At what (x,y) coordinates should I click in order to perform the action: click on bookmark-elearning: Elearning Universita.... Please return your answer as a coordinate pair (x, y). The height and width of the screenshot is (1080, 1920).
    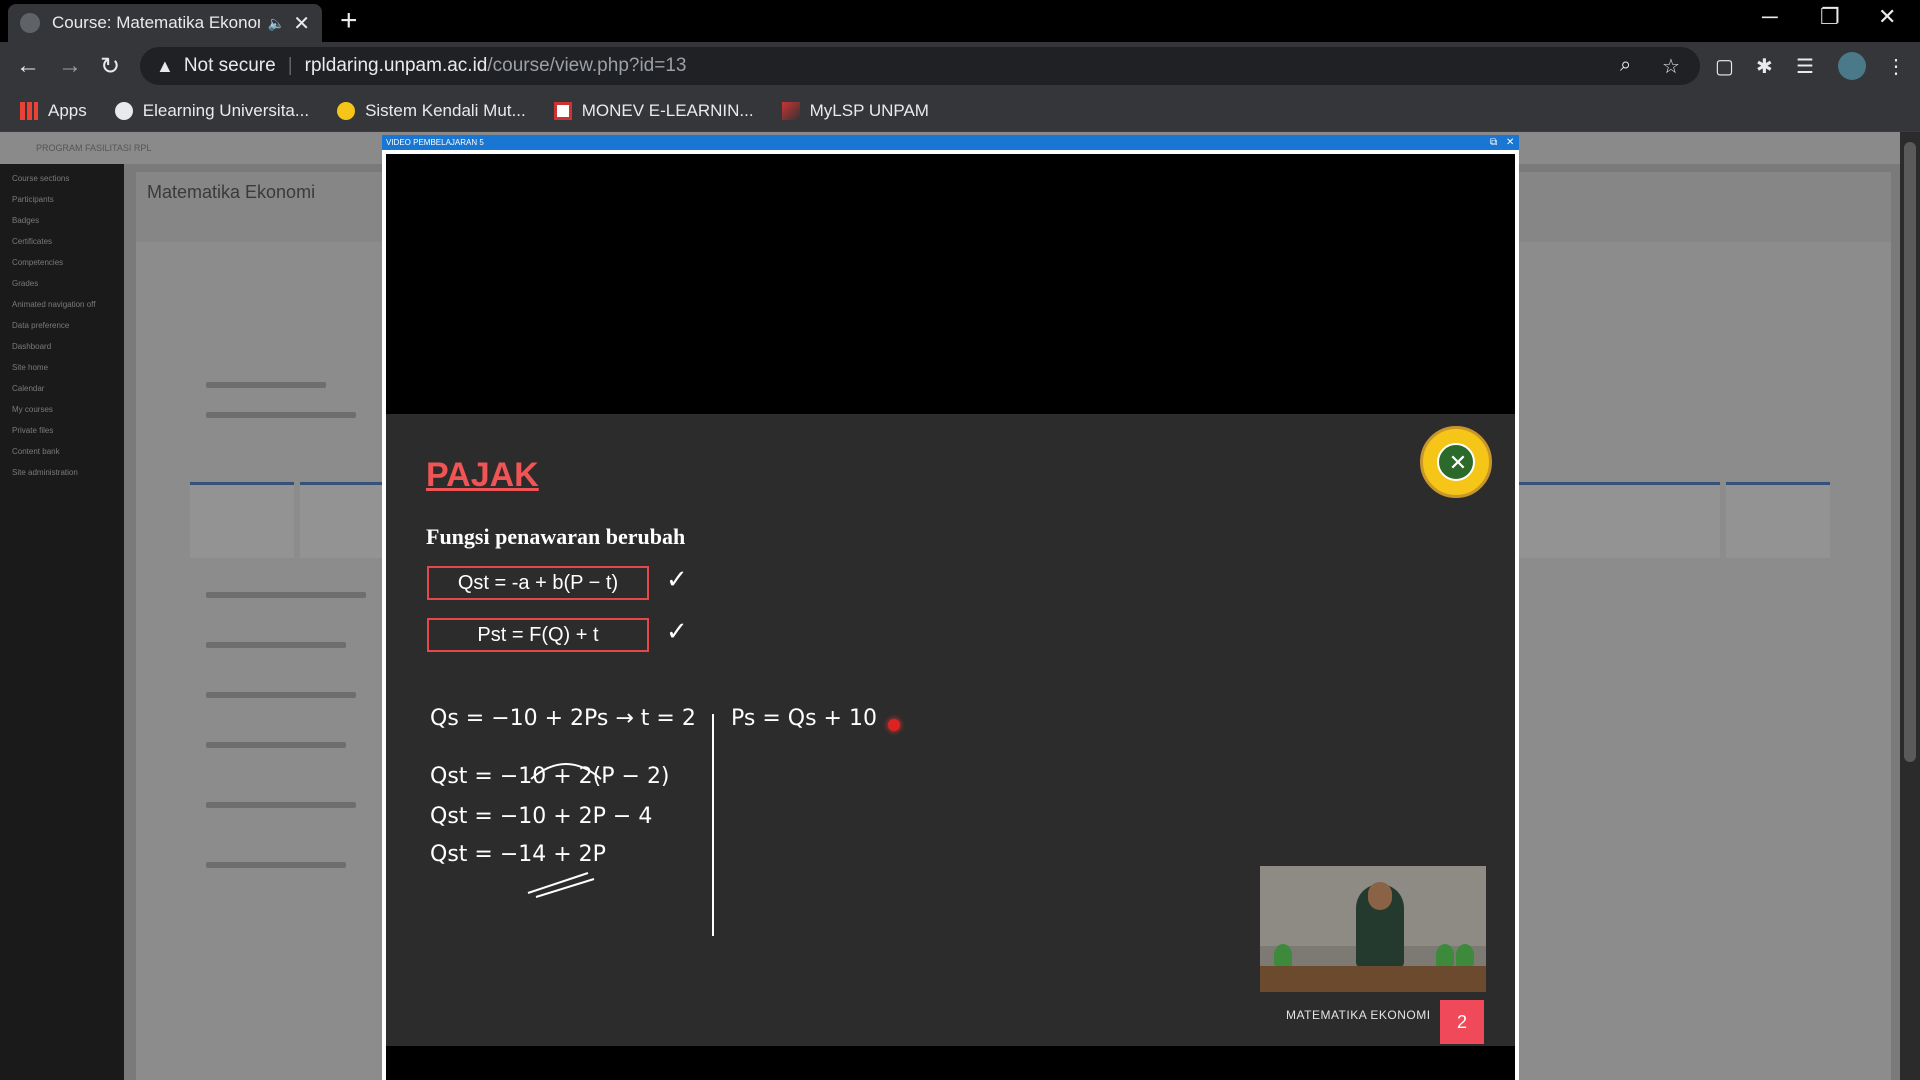
    Looking at the image, I should click on (212, 110).